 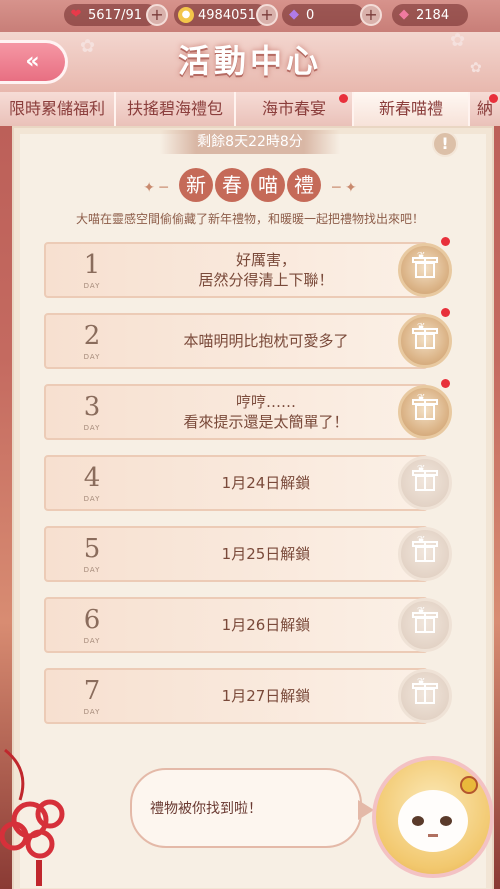 What do you see at coordinates (266, 625) in the screenshot?
I see `day-message: 1月26日解鎖` at bounding box center [266, 625].